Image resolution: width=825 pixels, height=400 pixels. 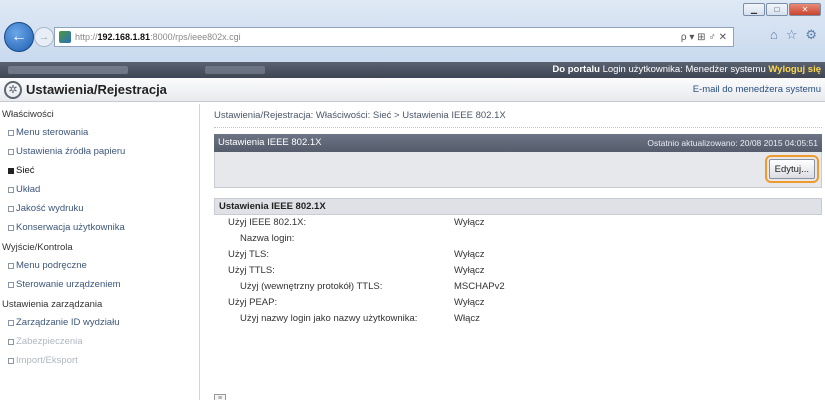 I want to click on to-portal-link: Do portalu, so click(x=576, y=69).